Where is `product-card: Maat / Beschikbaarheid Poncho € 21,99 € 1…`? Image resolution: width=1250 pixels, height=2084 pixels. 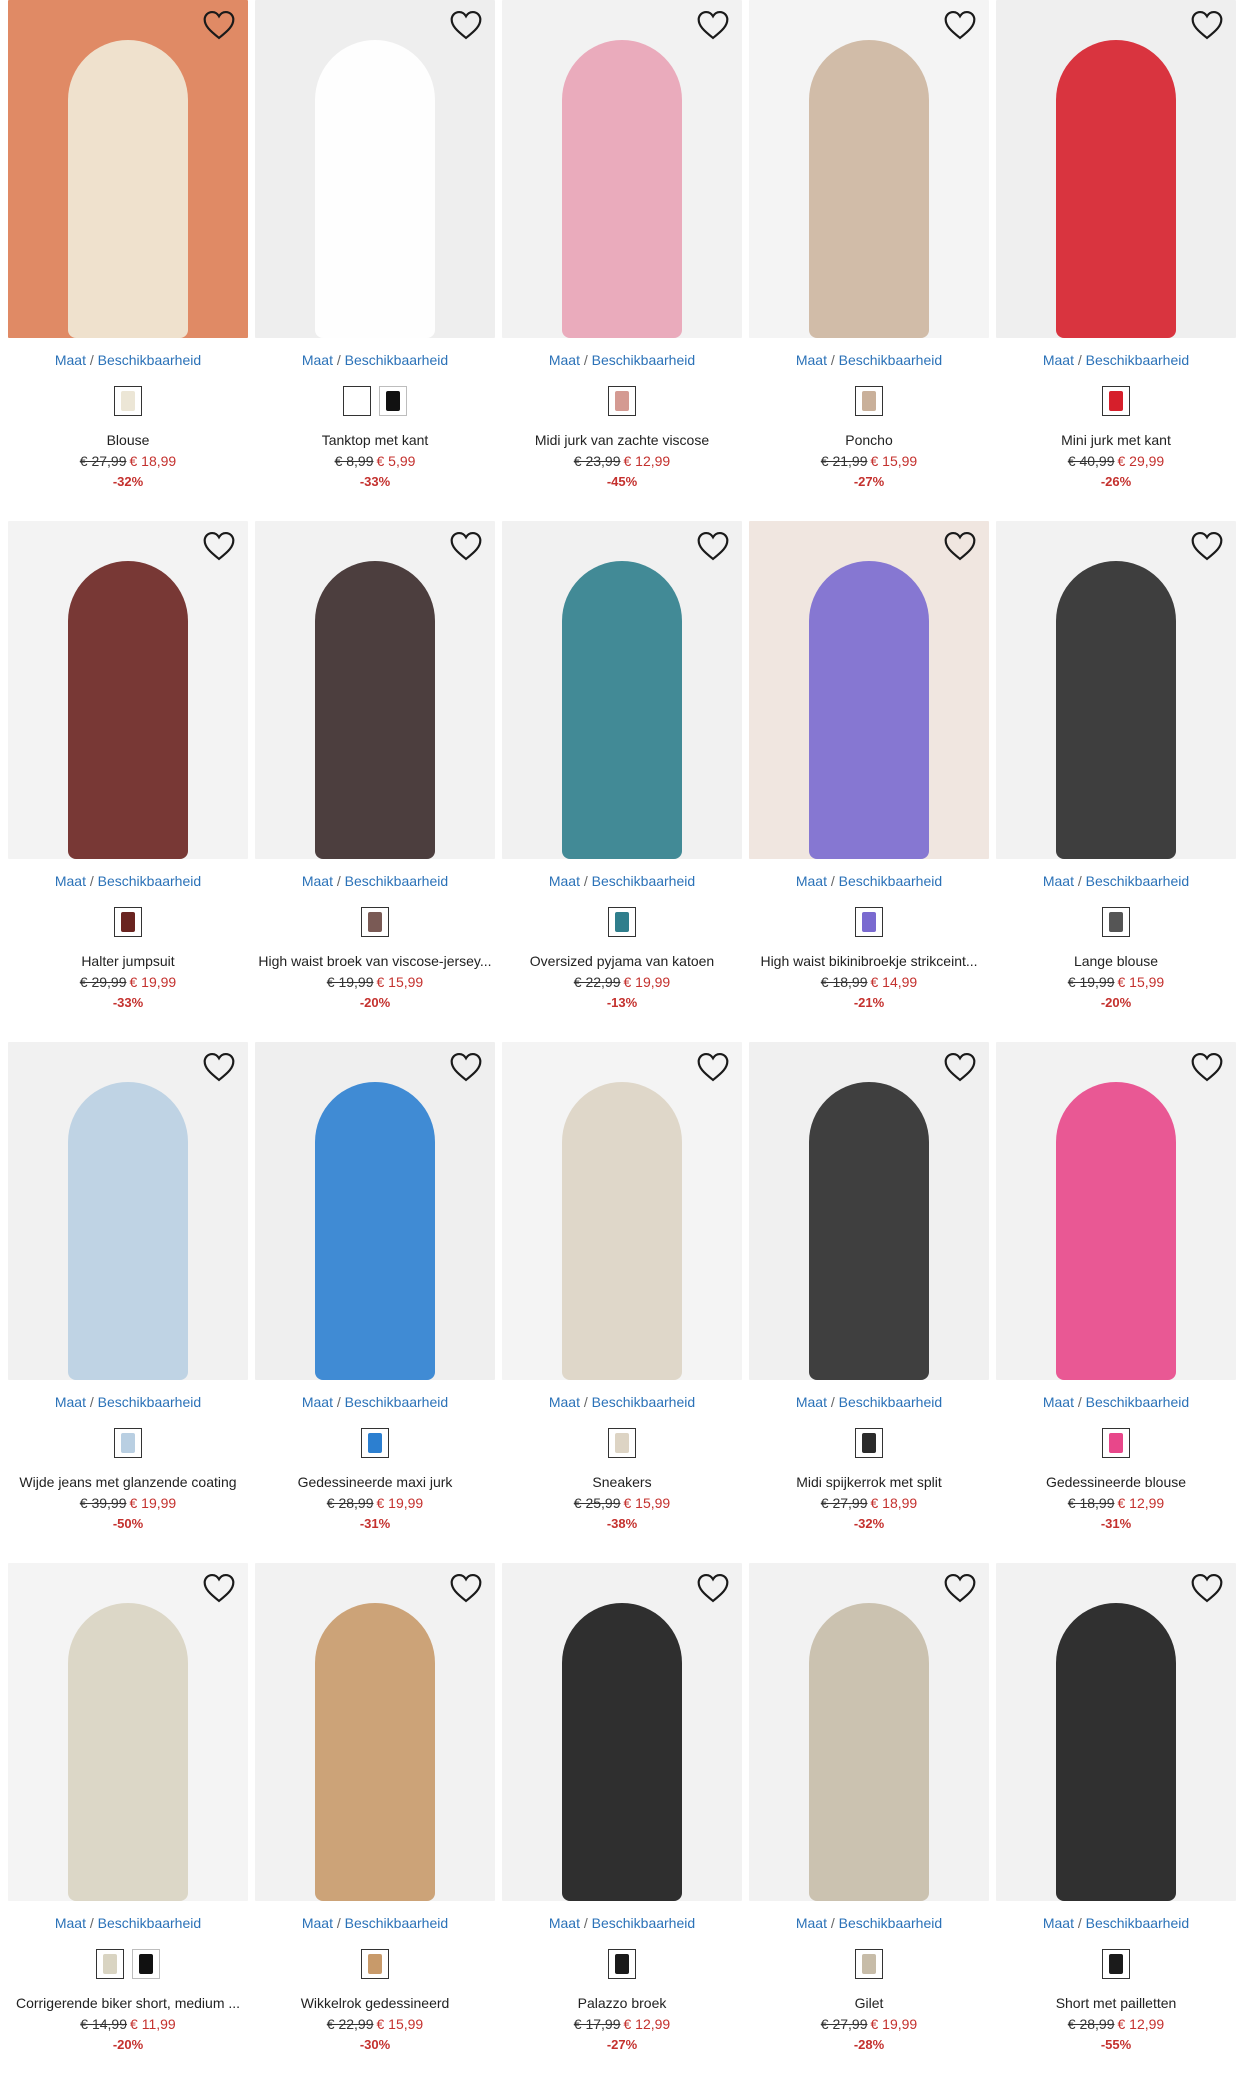
product-card: Maat / Beschikbaarheid Poncho € 21,99 € 1… is located at coordinates (869, 260).